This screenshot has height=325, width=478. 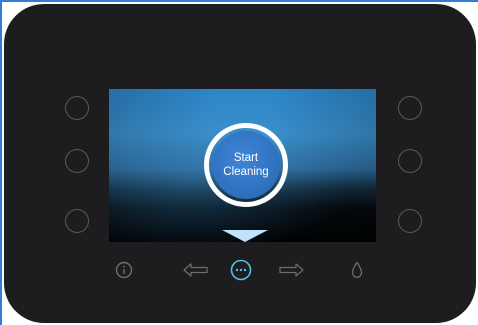 What do you see at coordinates (77, 221) in the screenshot?
I see `left-side-button-bottom` at bounding box center [77, 221].